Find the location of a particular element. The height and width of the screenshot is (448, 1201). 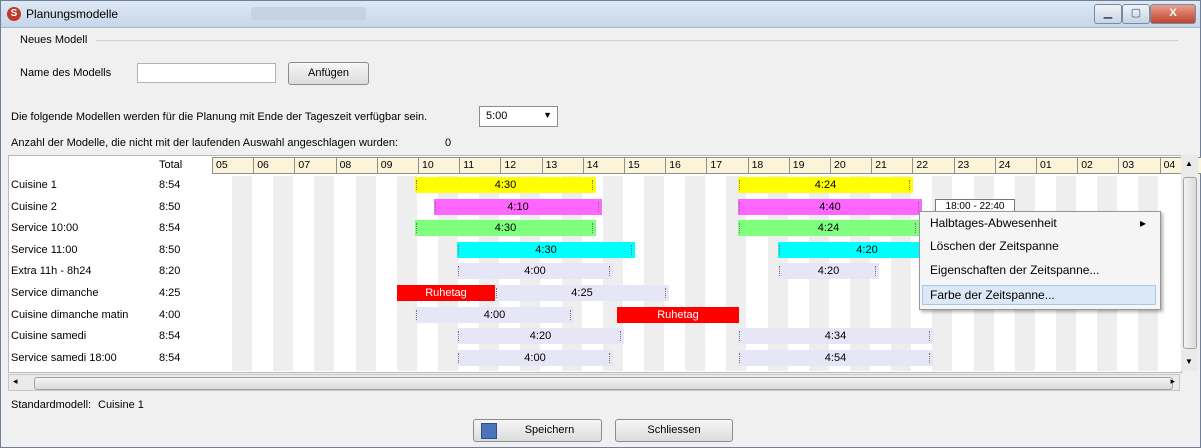

scroll-right-icon: ▸ is located at coordinates (1172, 381).